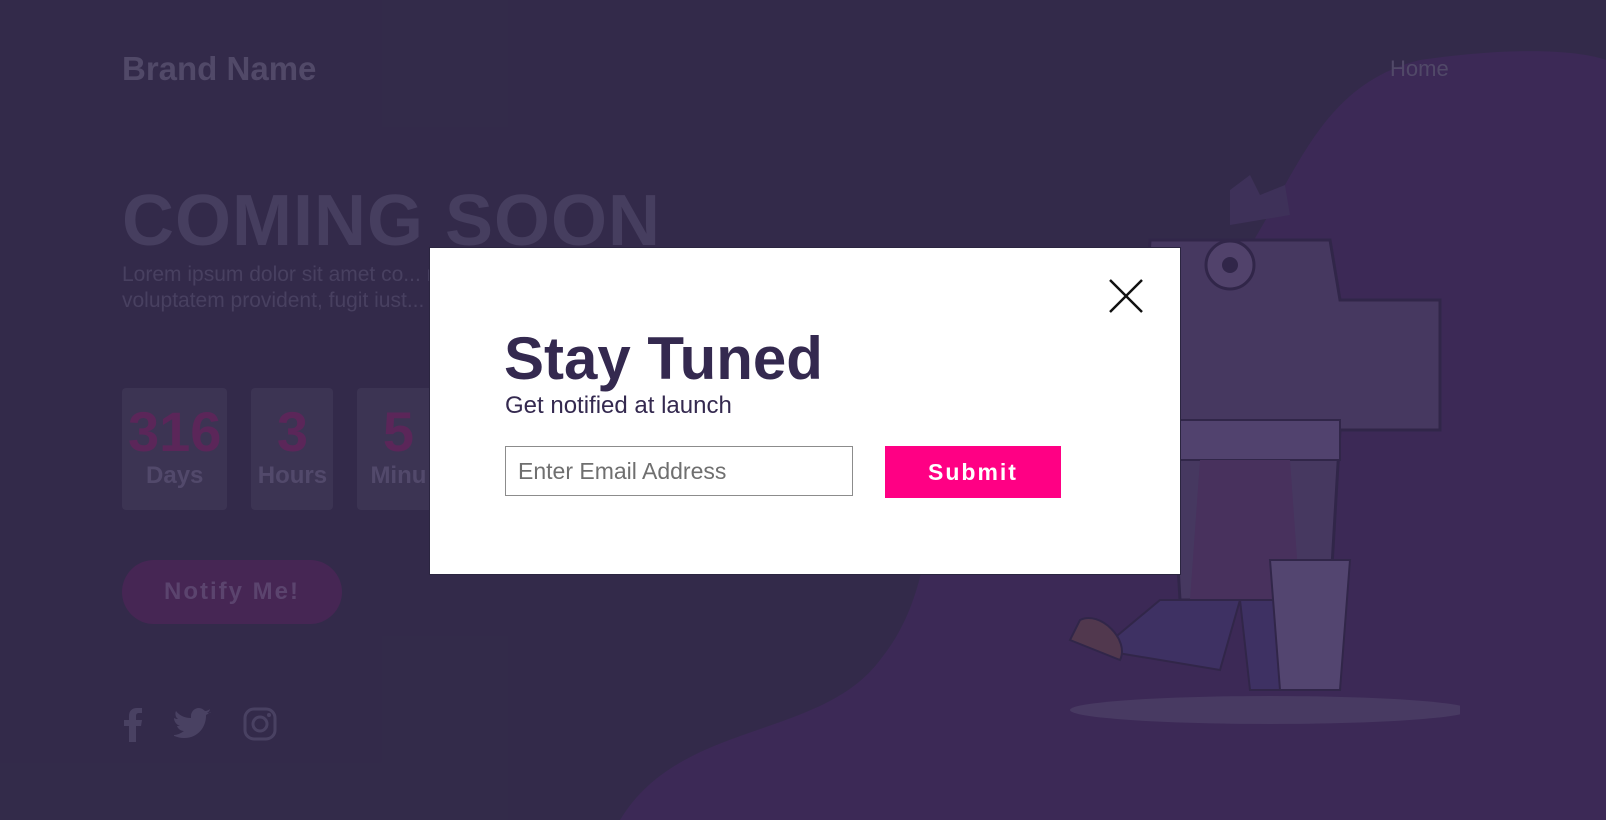  Describe the element at coordinates (1126, 296) in the screenshot. I see `close-icon` at that location.